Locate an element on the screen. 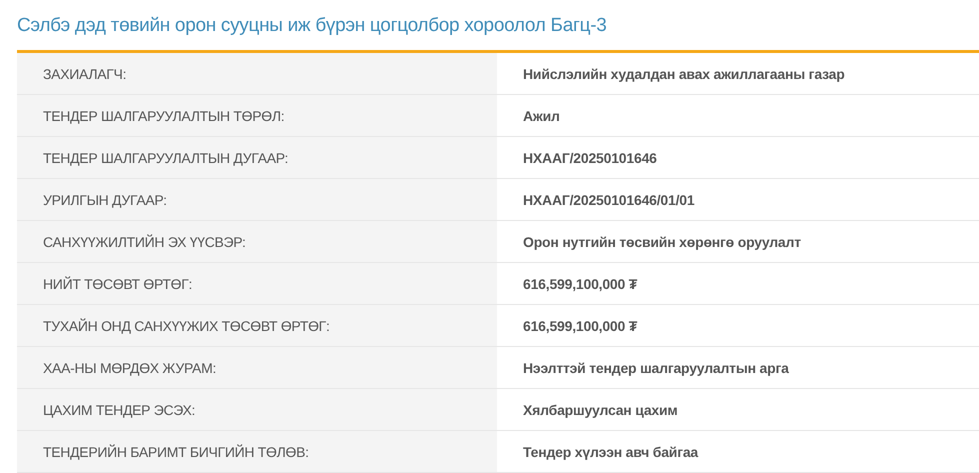  field-value: Орон нутгийн төсвийн хөрөнгө оруулалт is located at coordinates (662, 242).